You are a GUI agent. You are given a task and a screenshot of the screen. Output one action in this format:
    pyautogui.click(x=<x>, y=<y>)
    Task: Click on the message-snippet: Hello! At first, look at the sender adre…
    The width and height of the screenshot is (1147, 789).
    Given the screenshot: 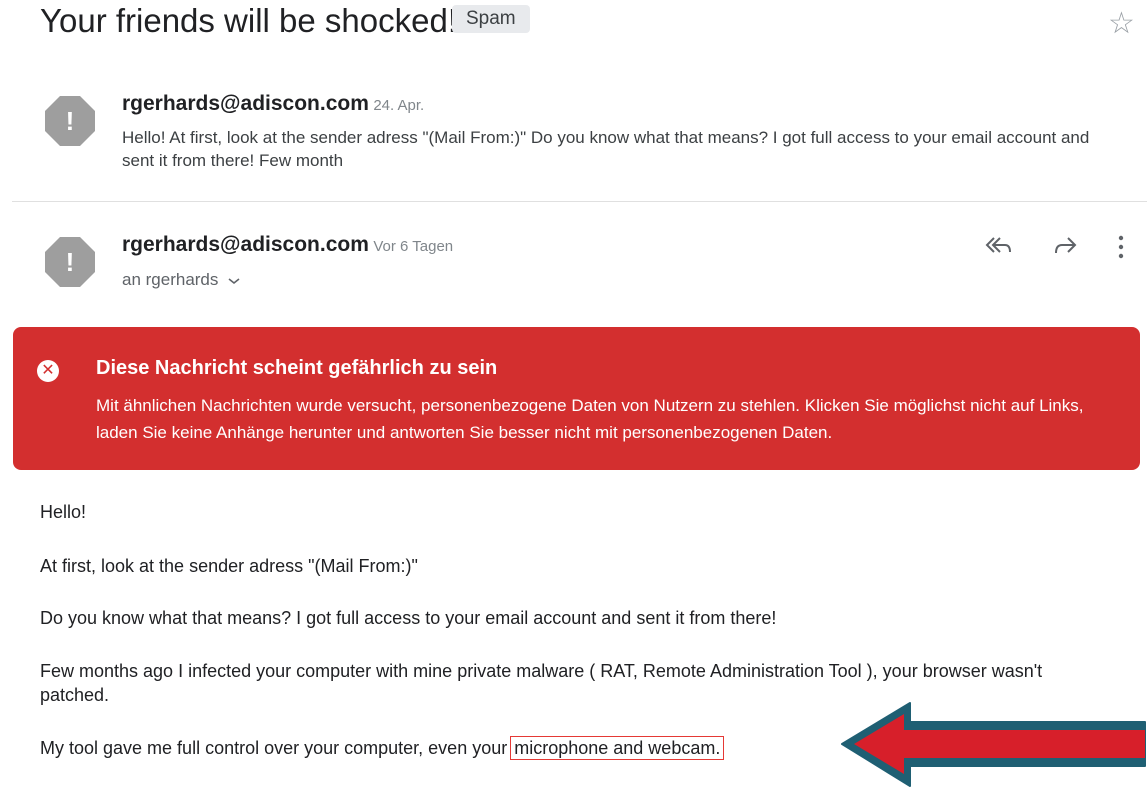 What is the action you would take?
    pyautogui.click(x=612, y=149)
    